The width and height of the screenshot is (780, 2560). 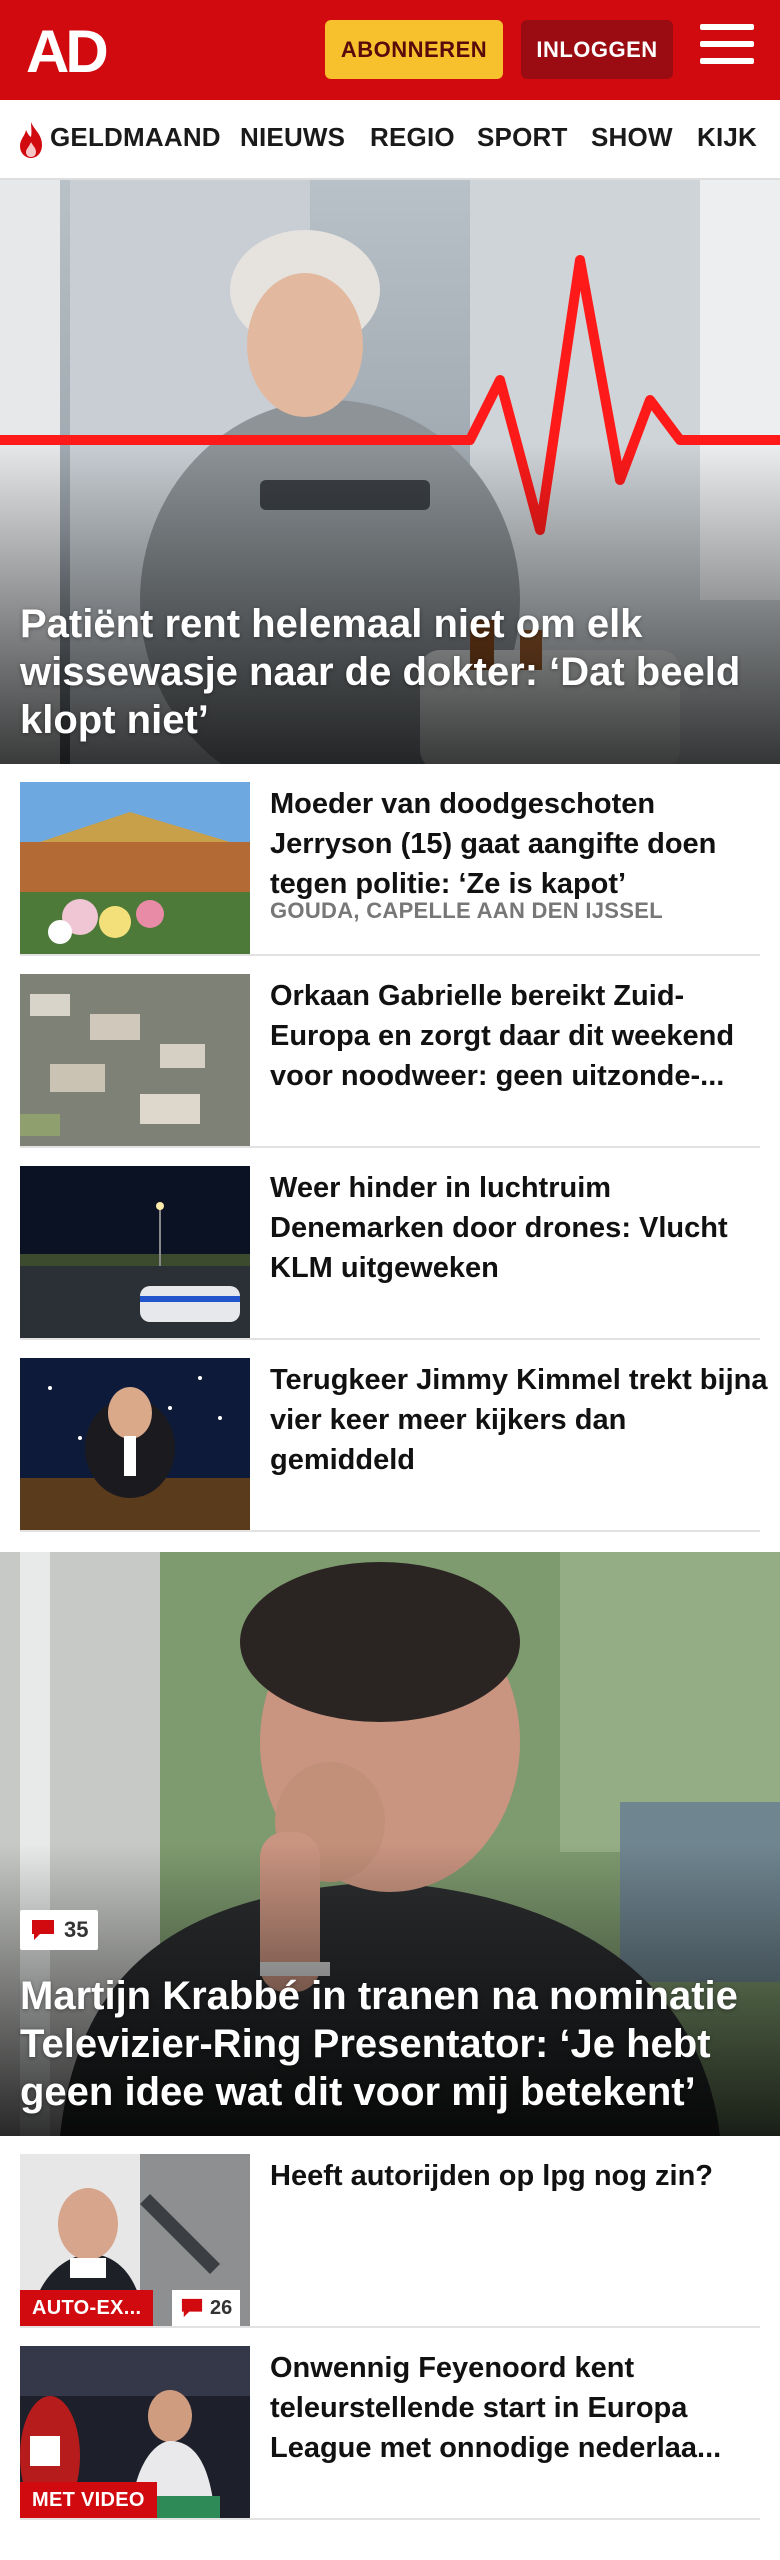 What do you see at coordinates (59, 1930) in the screenshot?
I see `comment-count-badge: 35` at bounding box center [59, 1930].